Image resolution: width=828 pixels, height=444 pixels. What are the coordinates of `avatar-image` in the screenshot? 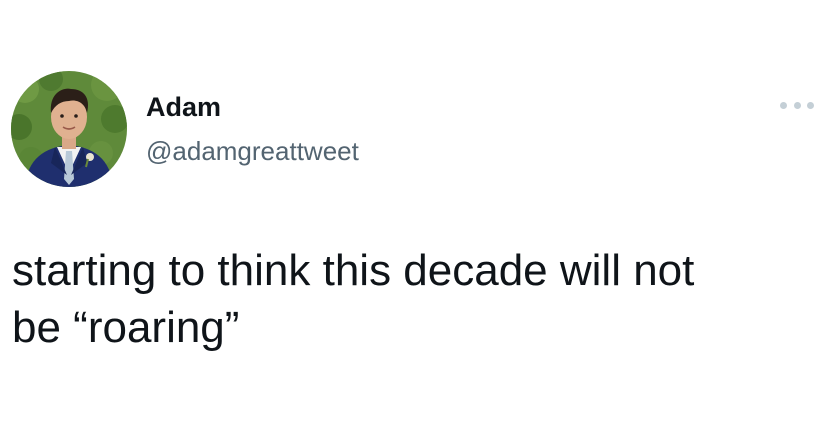 It's located at (69, 129).